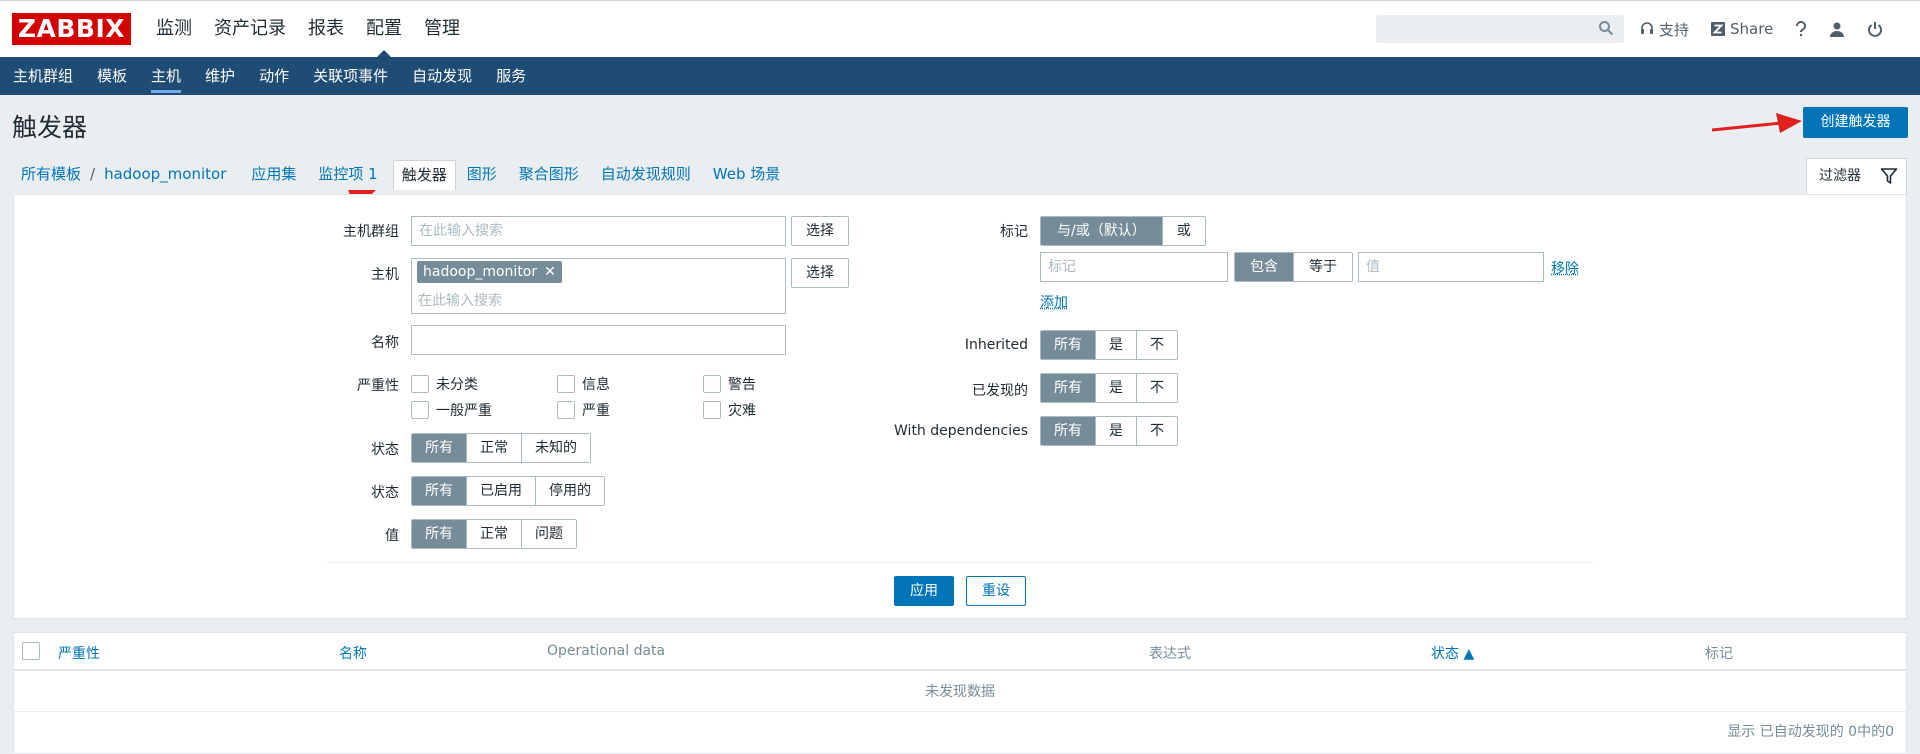  What do you see at coordinates (112, 76) in the screenshot?
I see `subnav-templates: 模板` at bounding box center [112, 76].